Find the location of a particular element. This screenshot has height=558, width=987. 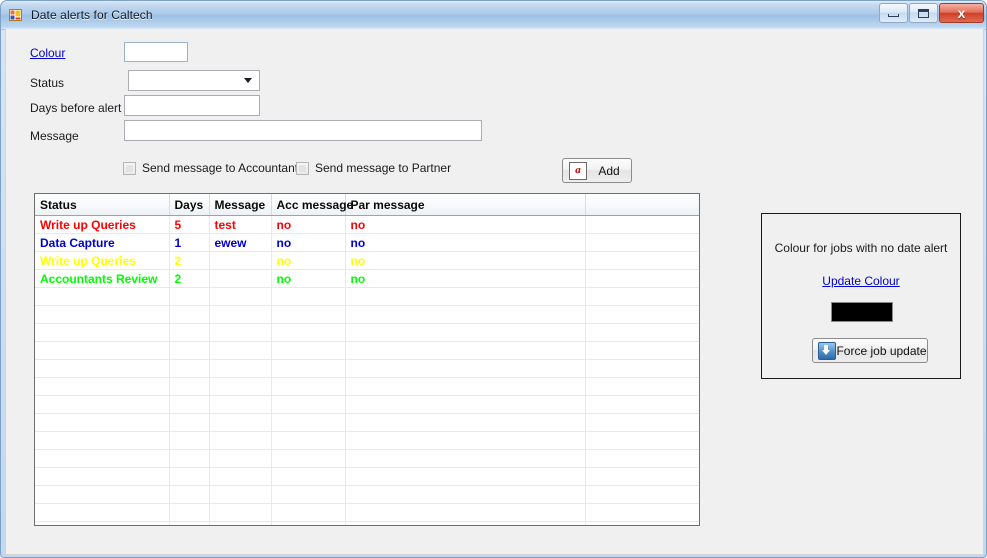

close-button: x is located at coordinates (961, 13).